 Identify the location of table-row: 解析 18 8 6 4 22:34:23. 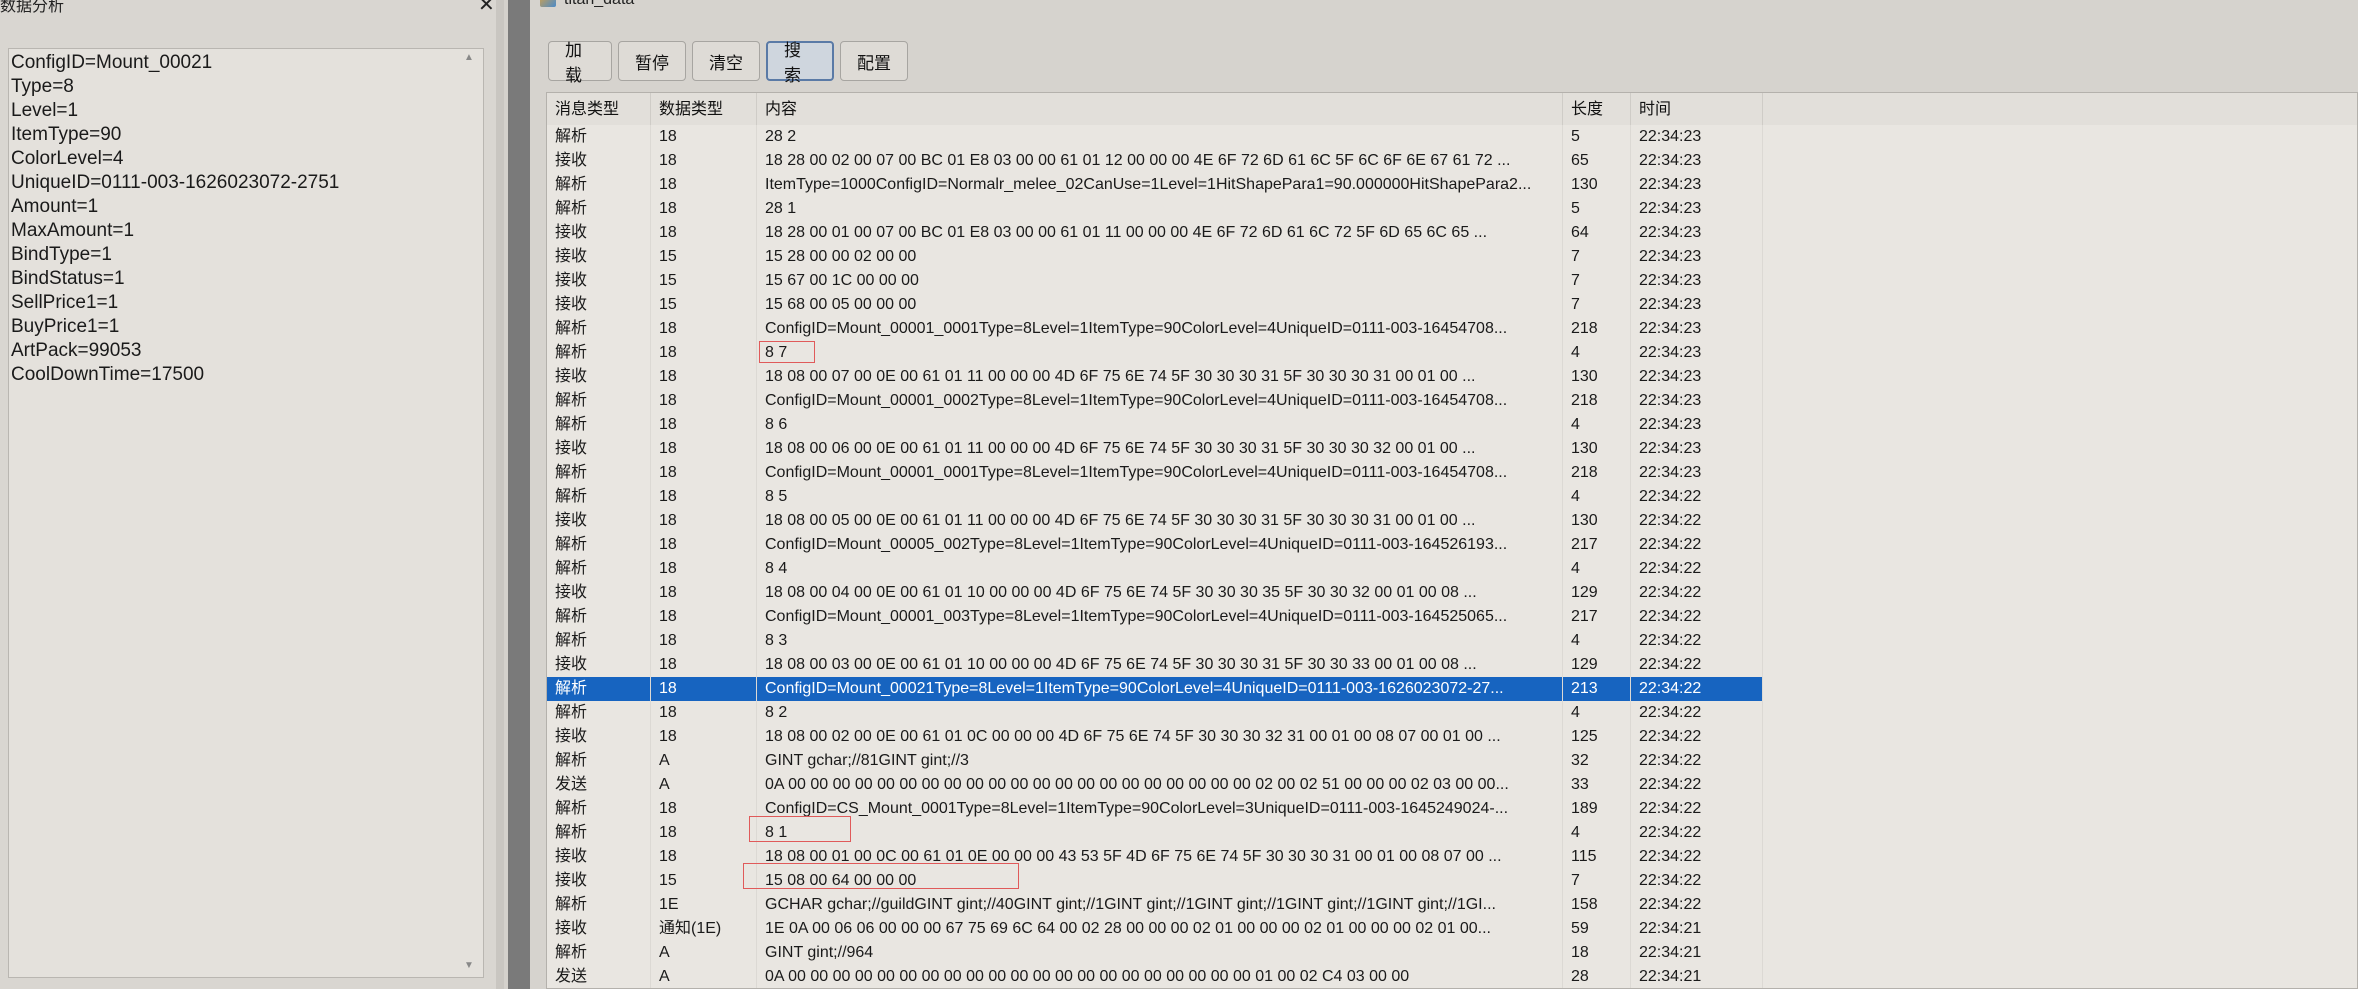
(1452, 425).